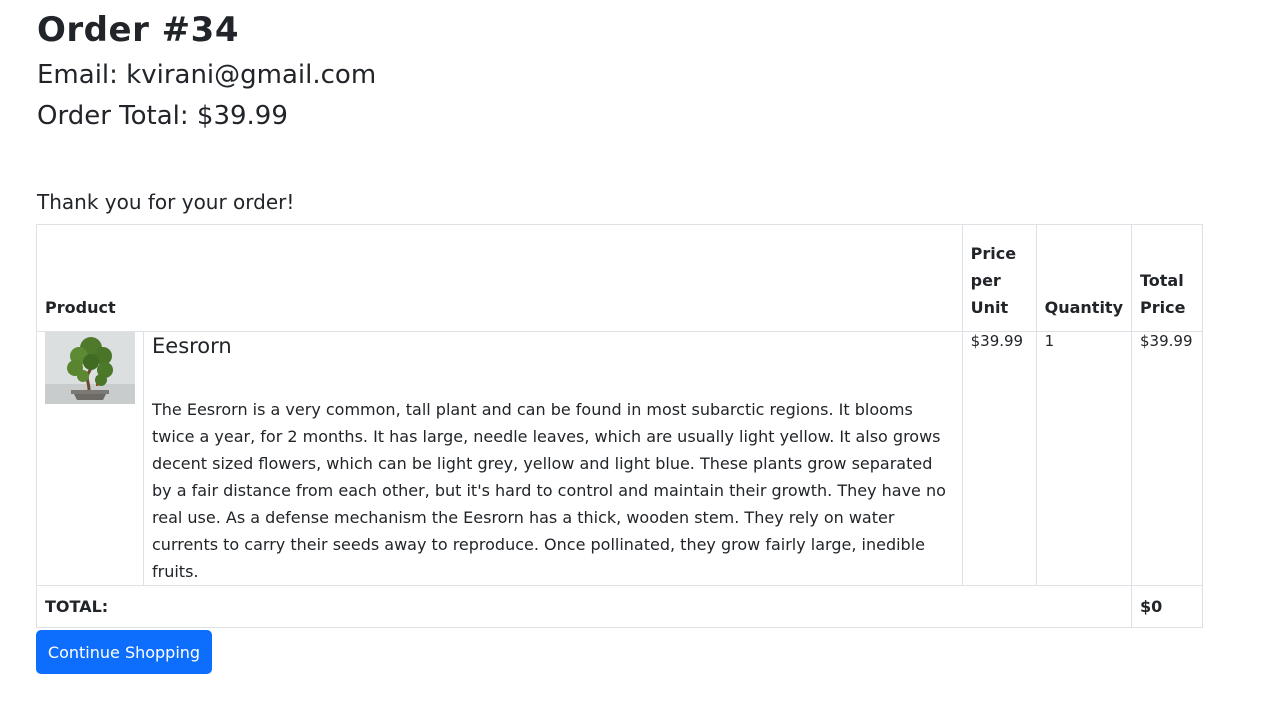 This screenshot has height=713, width=1275. I want to click on thank-you-message: Thank you for your order!, so click(166, 202).